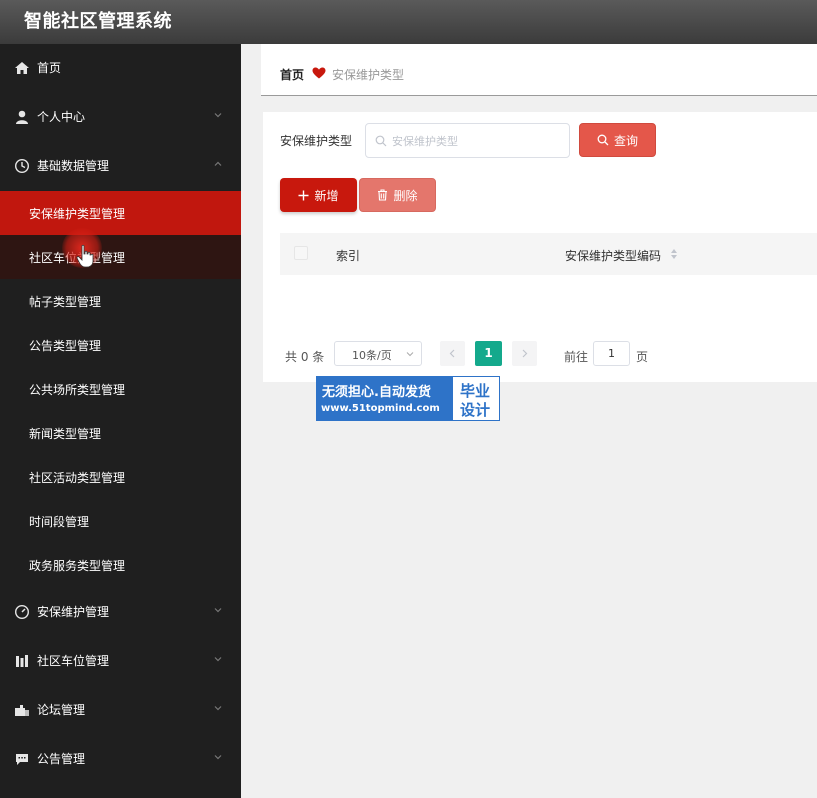 The image size is (817, 798). I want to click on sidebar-item-label: 个人中心, so click(61, 117).